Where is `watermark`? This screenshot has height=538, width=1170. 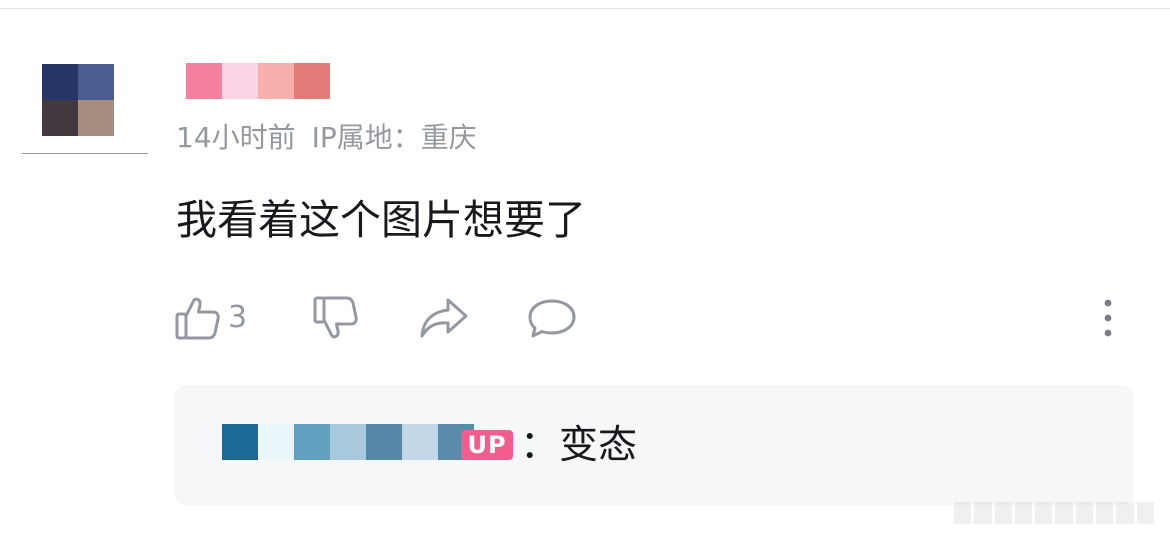 watermark is located at coordinates (1054, 513).